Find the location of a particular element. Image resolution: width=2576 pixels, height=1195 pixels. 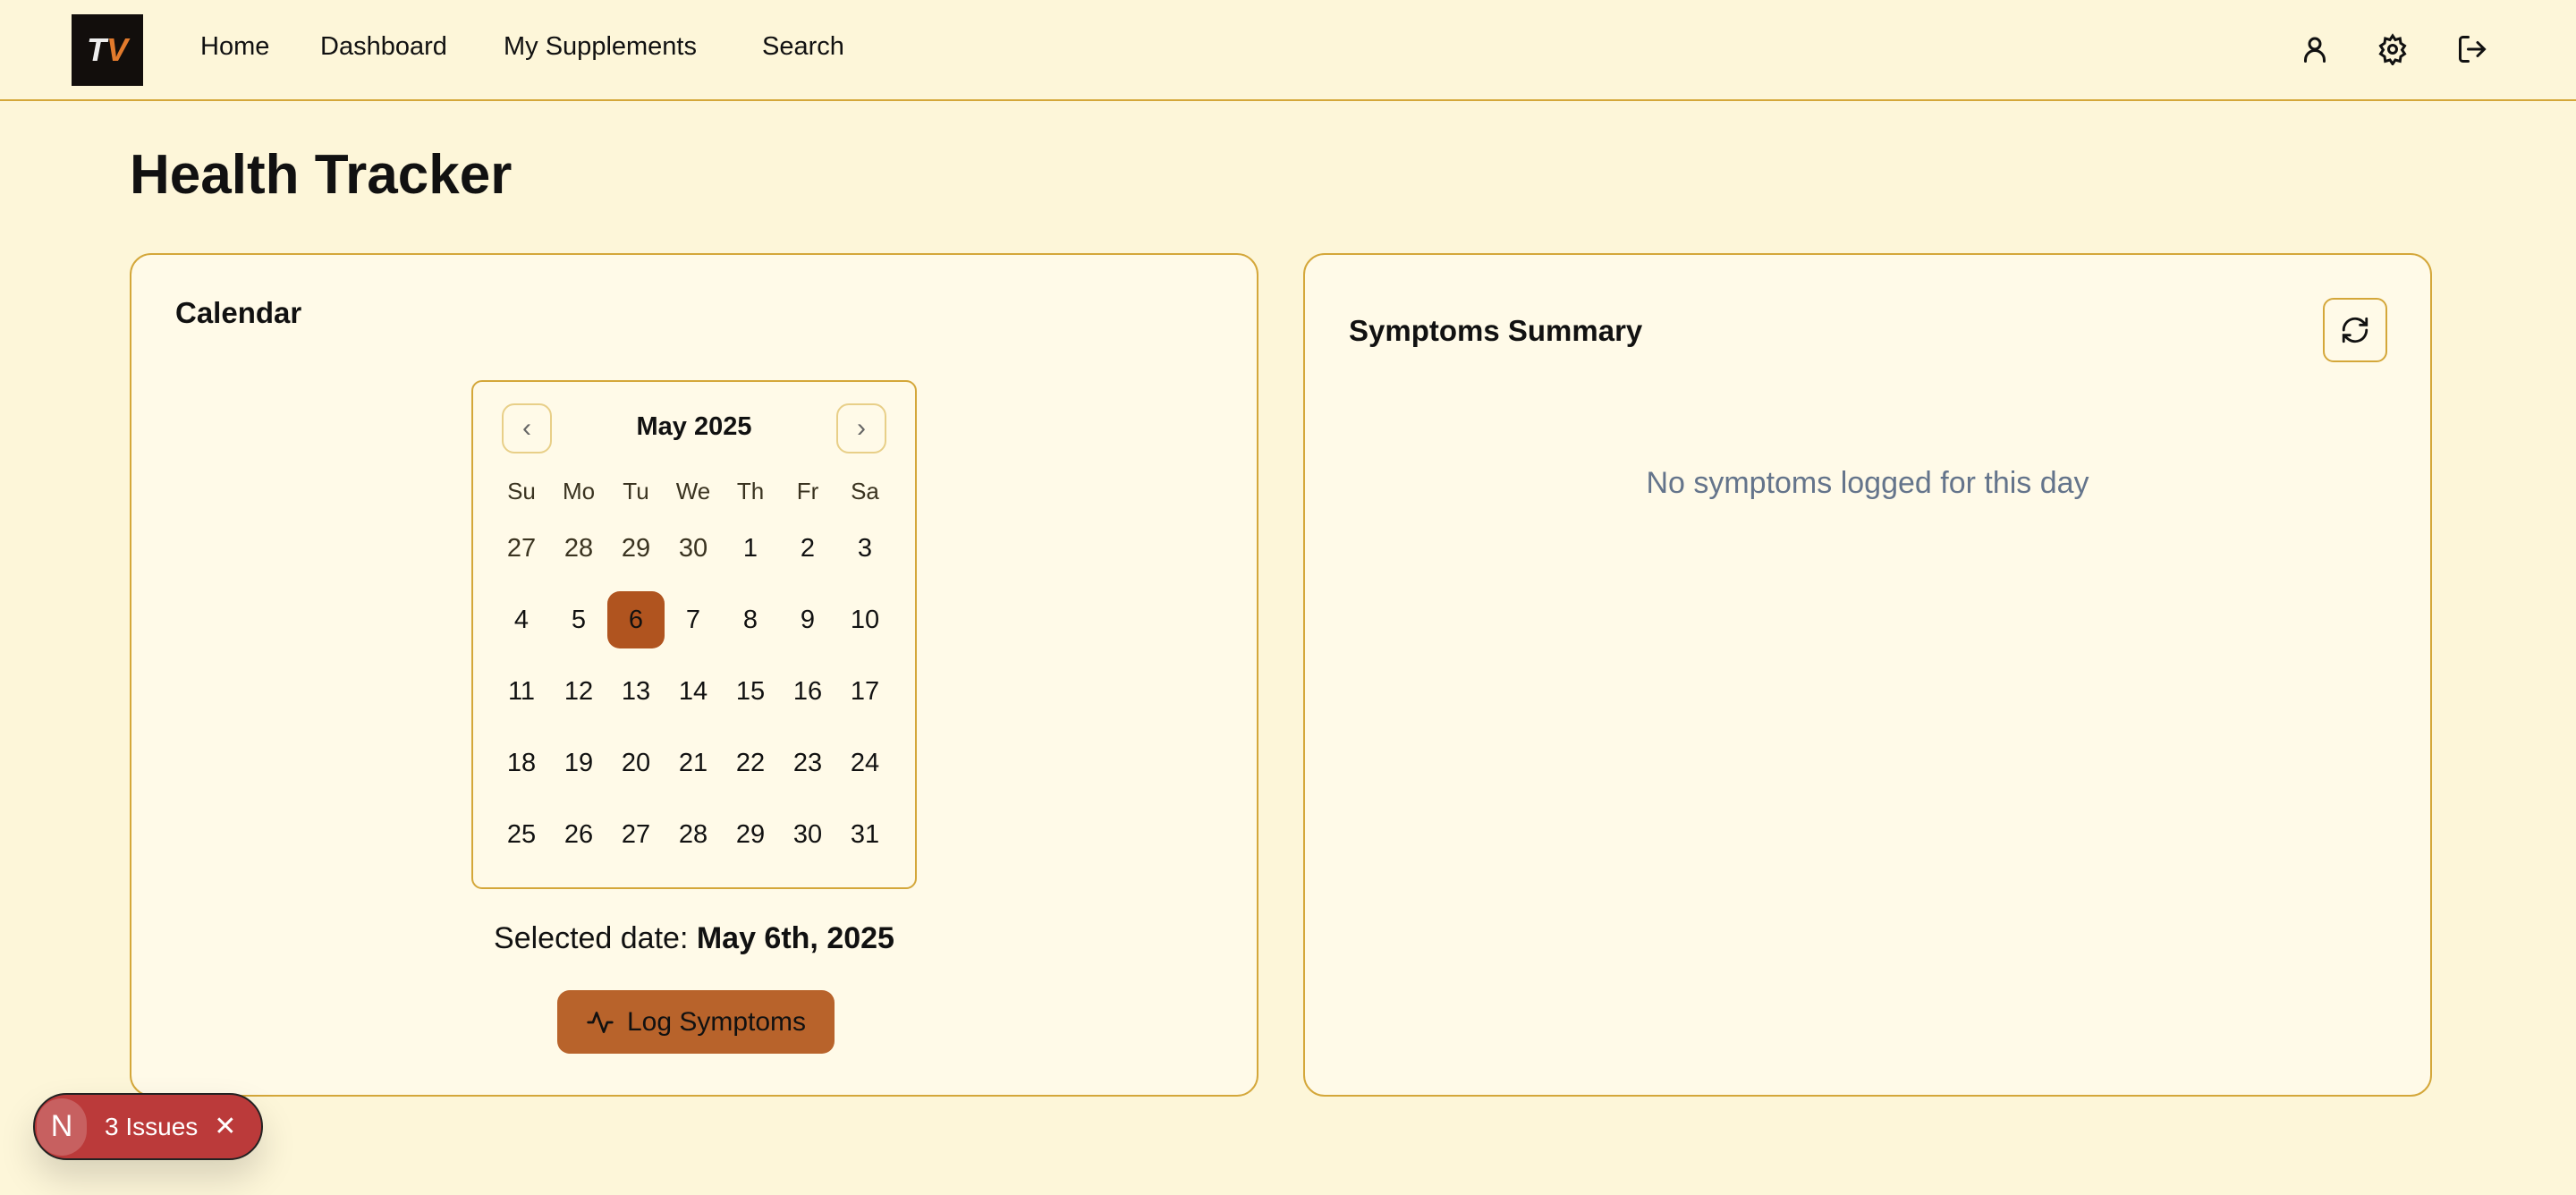

calendar-day: 15 is located at coordinates (750, 691).